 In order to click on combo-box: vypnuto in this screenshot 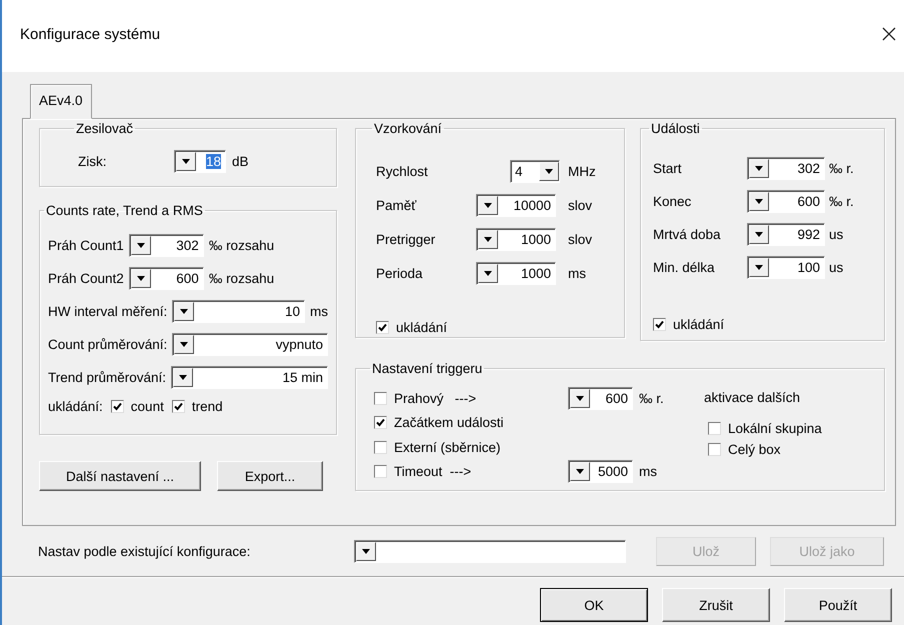, I will do `click(250, 344)`.